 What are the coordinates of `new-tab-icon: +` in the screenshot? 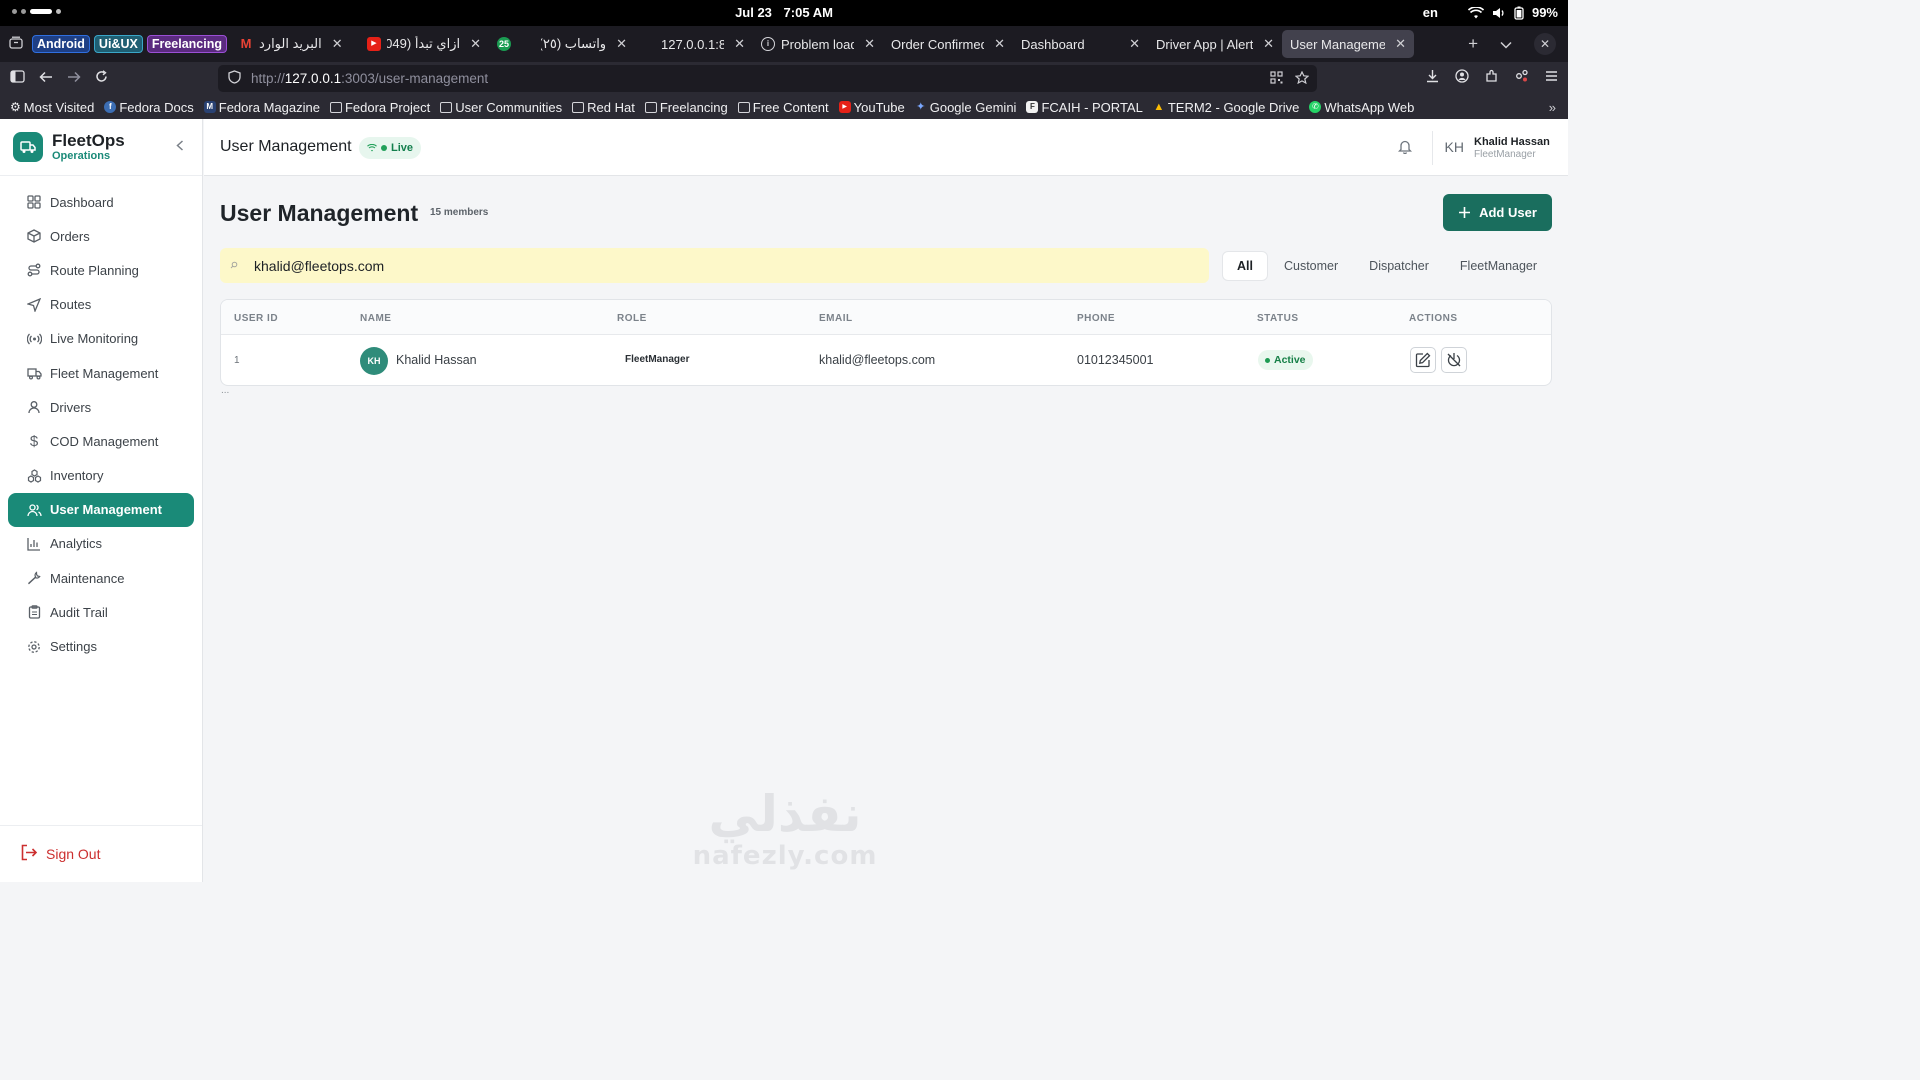 It's located at (1473, 44).